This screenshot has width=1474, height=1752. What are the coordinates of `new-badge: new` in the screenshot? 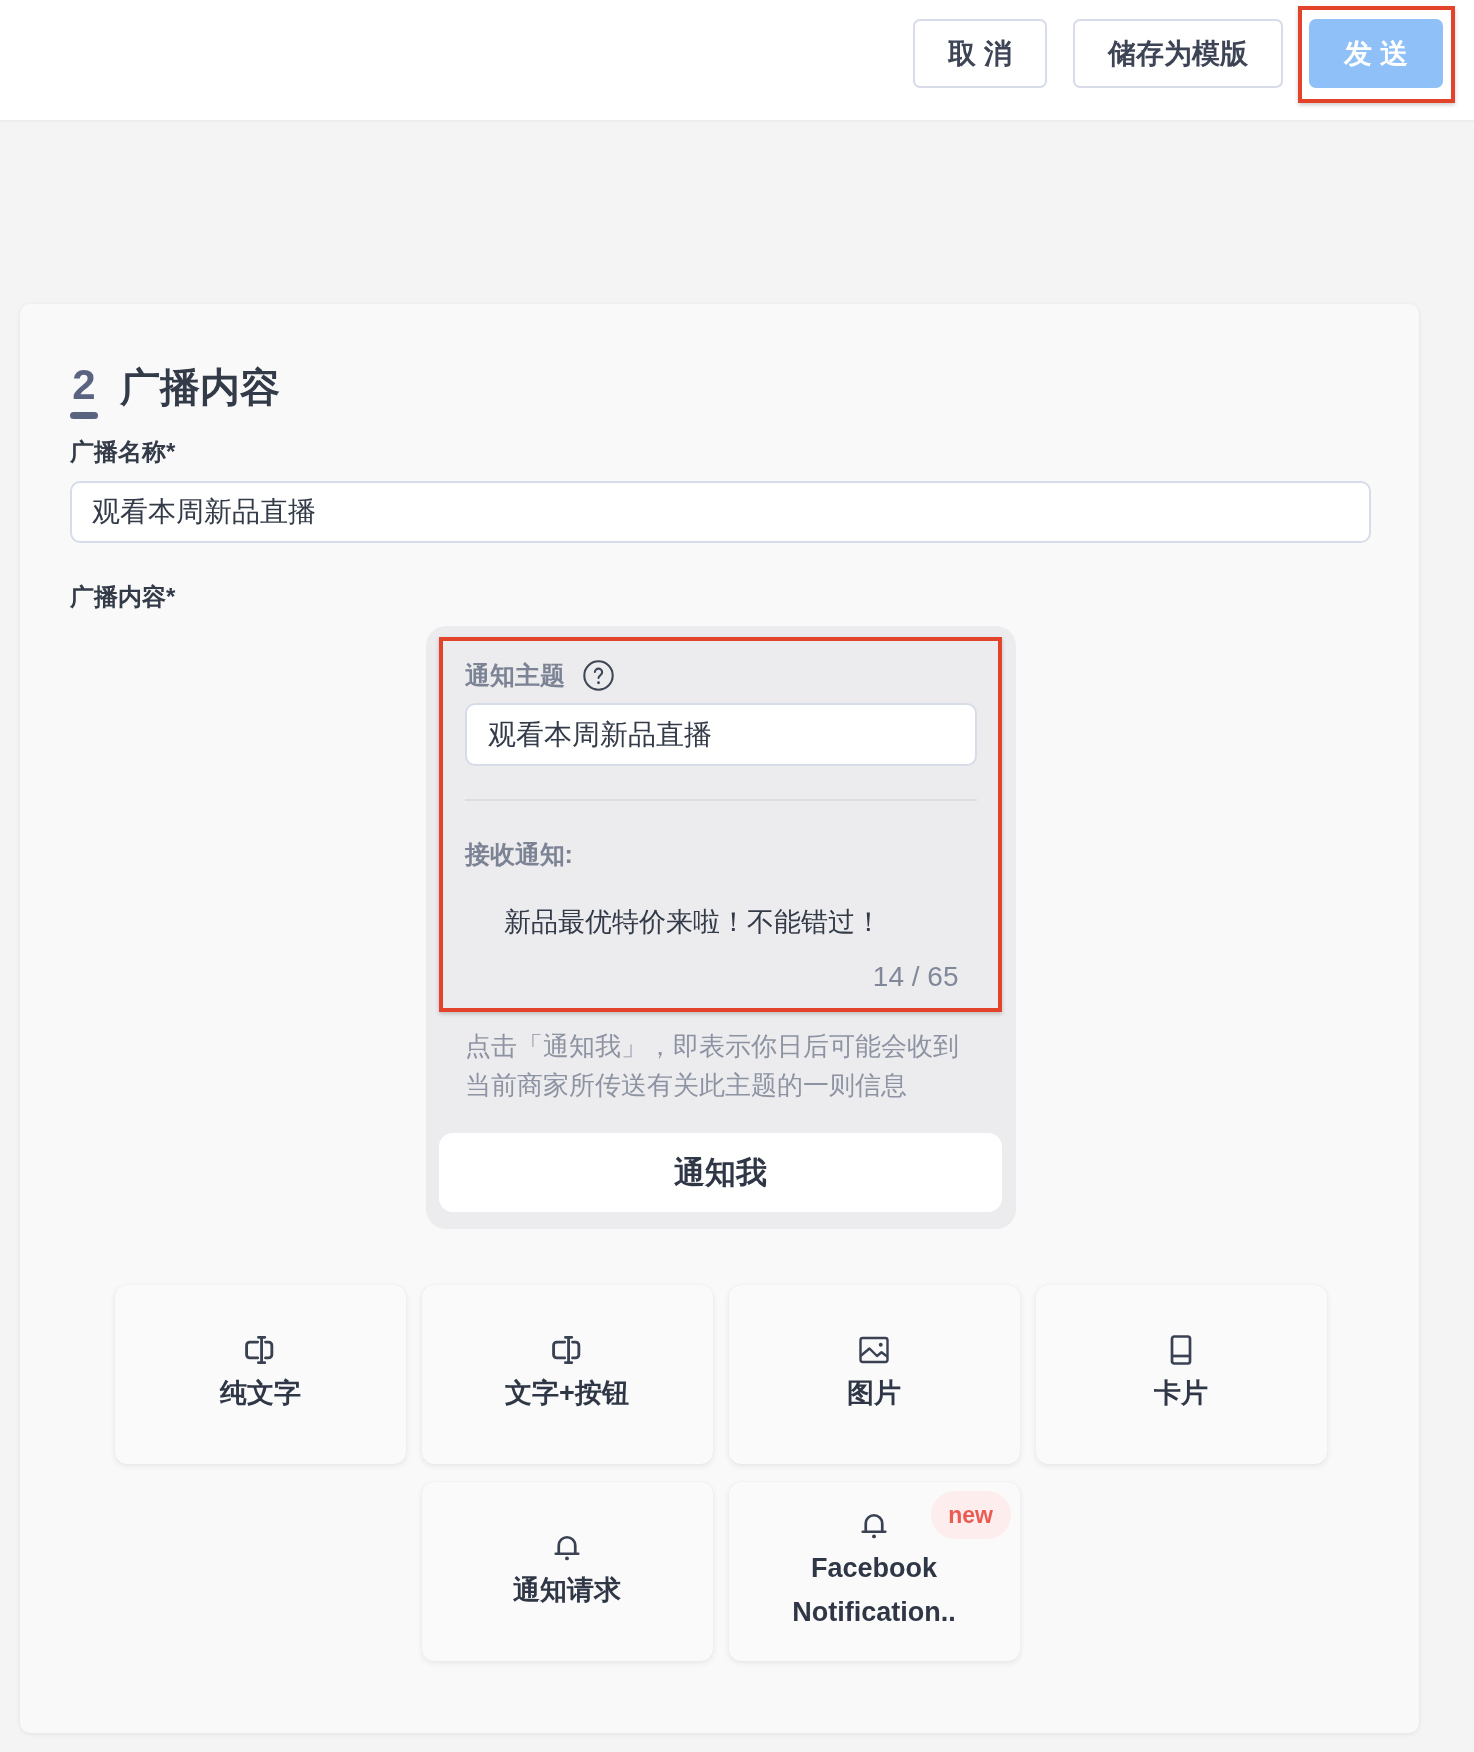 It's located at (970, 1515).